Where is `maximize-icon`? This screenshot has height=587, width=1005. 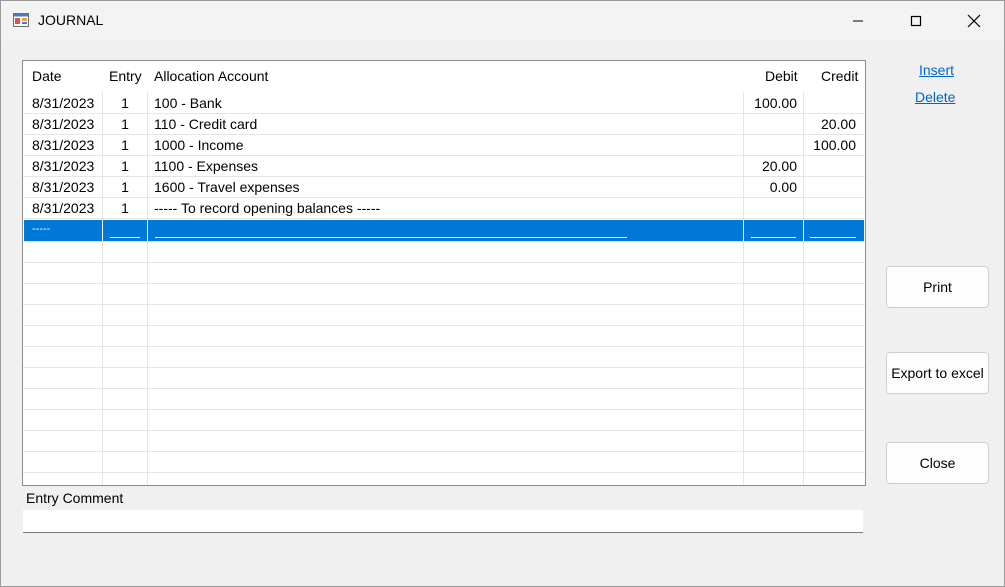 maximize-icon is located at coordinates (916, 21).